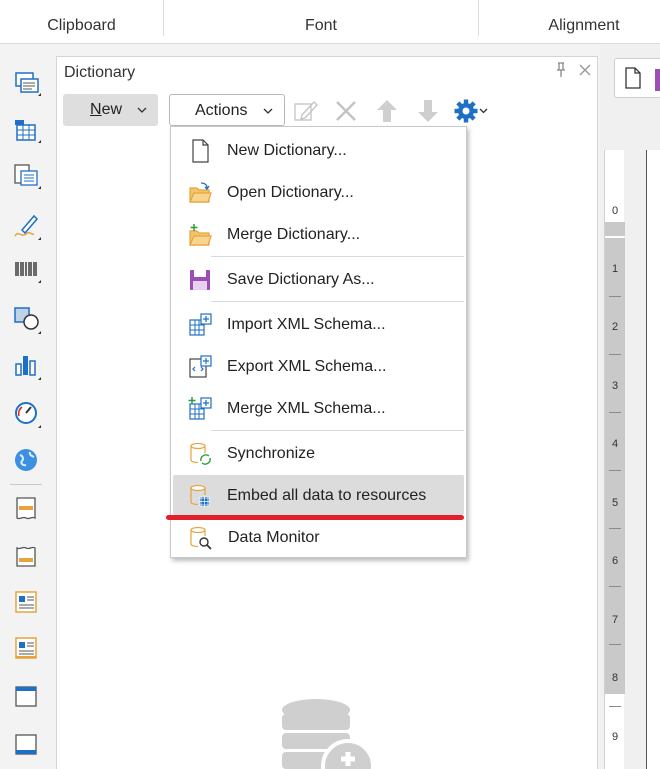  Describe the element at coordinates (615, 737) in the screenshot. I see `ruler-mark: 9` at that location.